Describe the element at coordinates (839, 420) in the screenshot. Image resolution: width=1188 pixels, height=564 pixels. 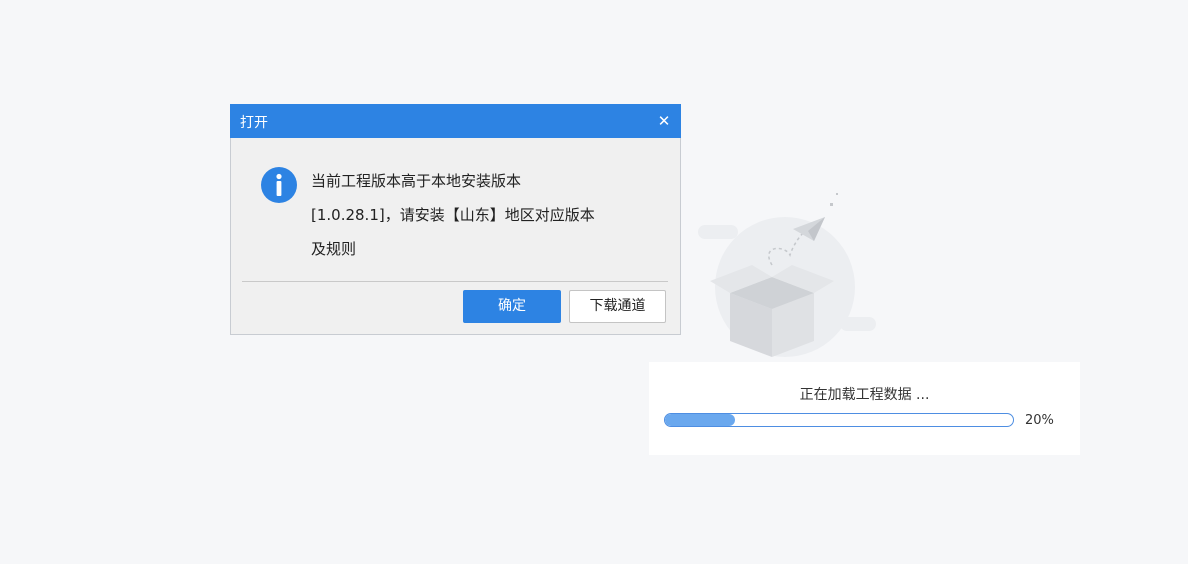
I see `progress-bar` at that location.